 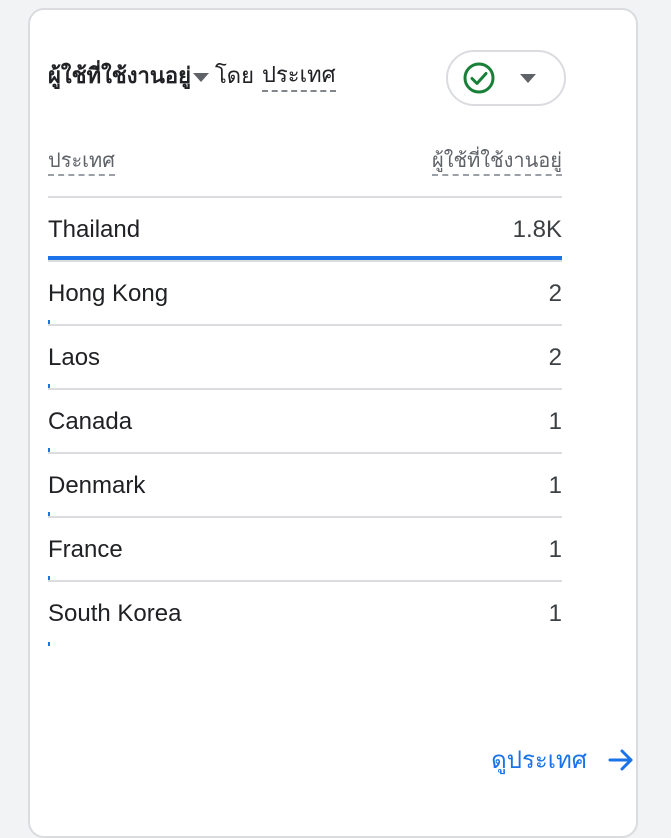 I want to click on country-name: Hong Kong, so click(x=108, y=293).